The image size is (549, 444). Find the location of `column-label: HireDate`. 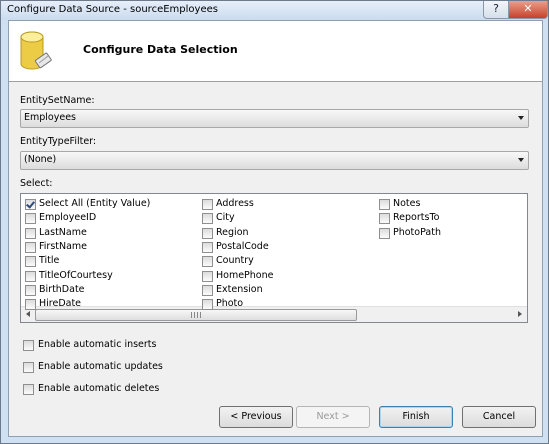

column-label: HireDate is located at coordinates (60, 304).